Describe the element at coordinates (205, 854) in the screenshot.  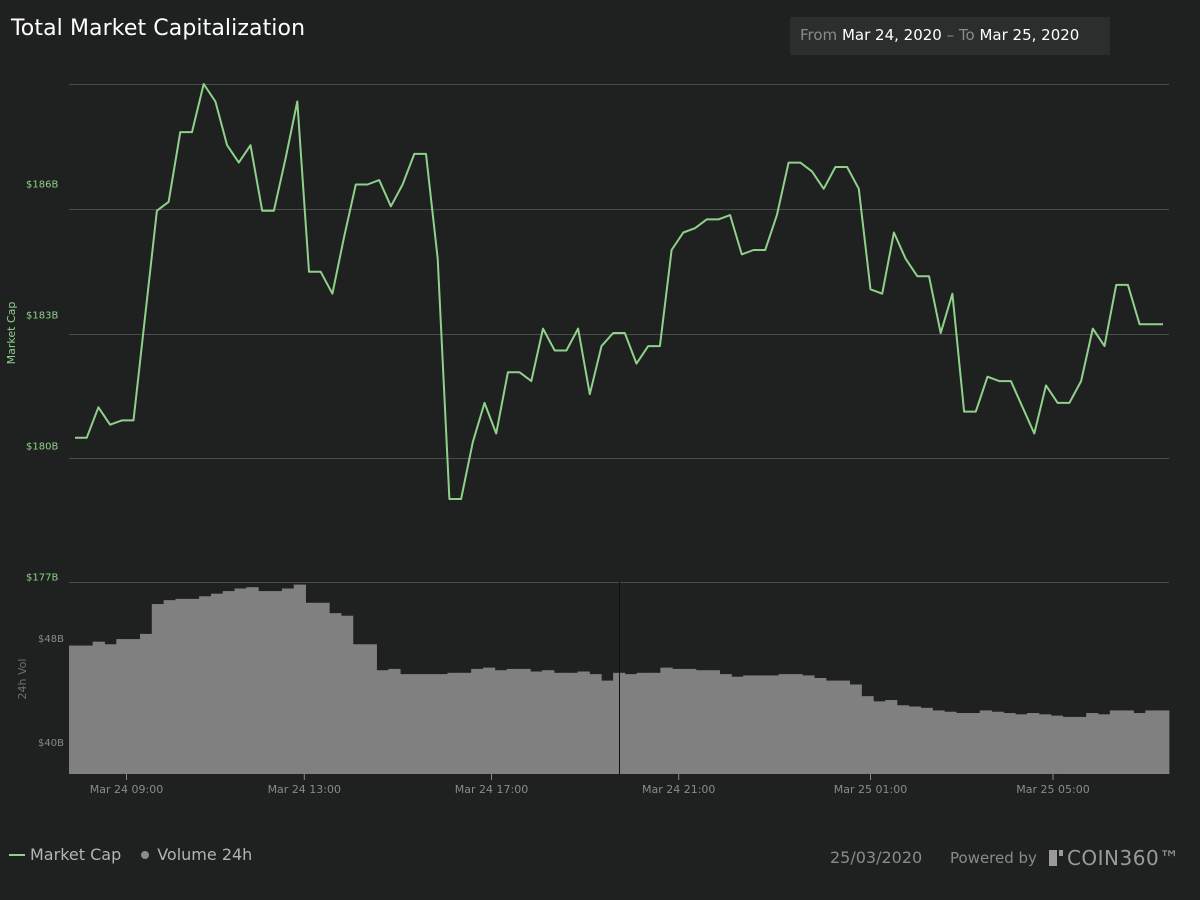
I see `legend-label-volume: Volume 24h` at that location.